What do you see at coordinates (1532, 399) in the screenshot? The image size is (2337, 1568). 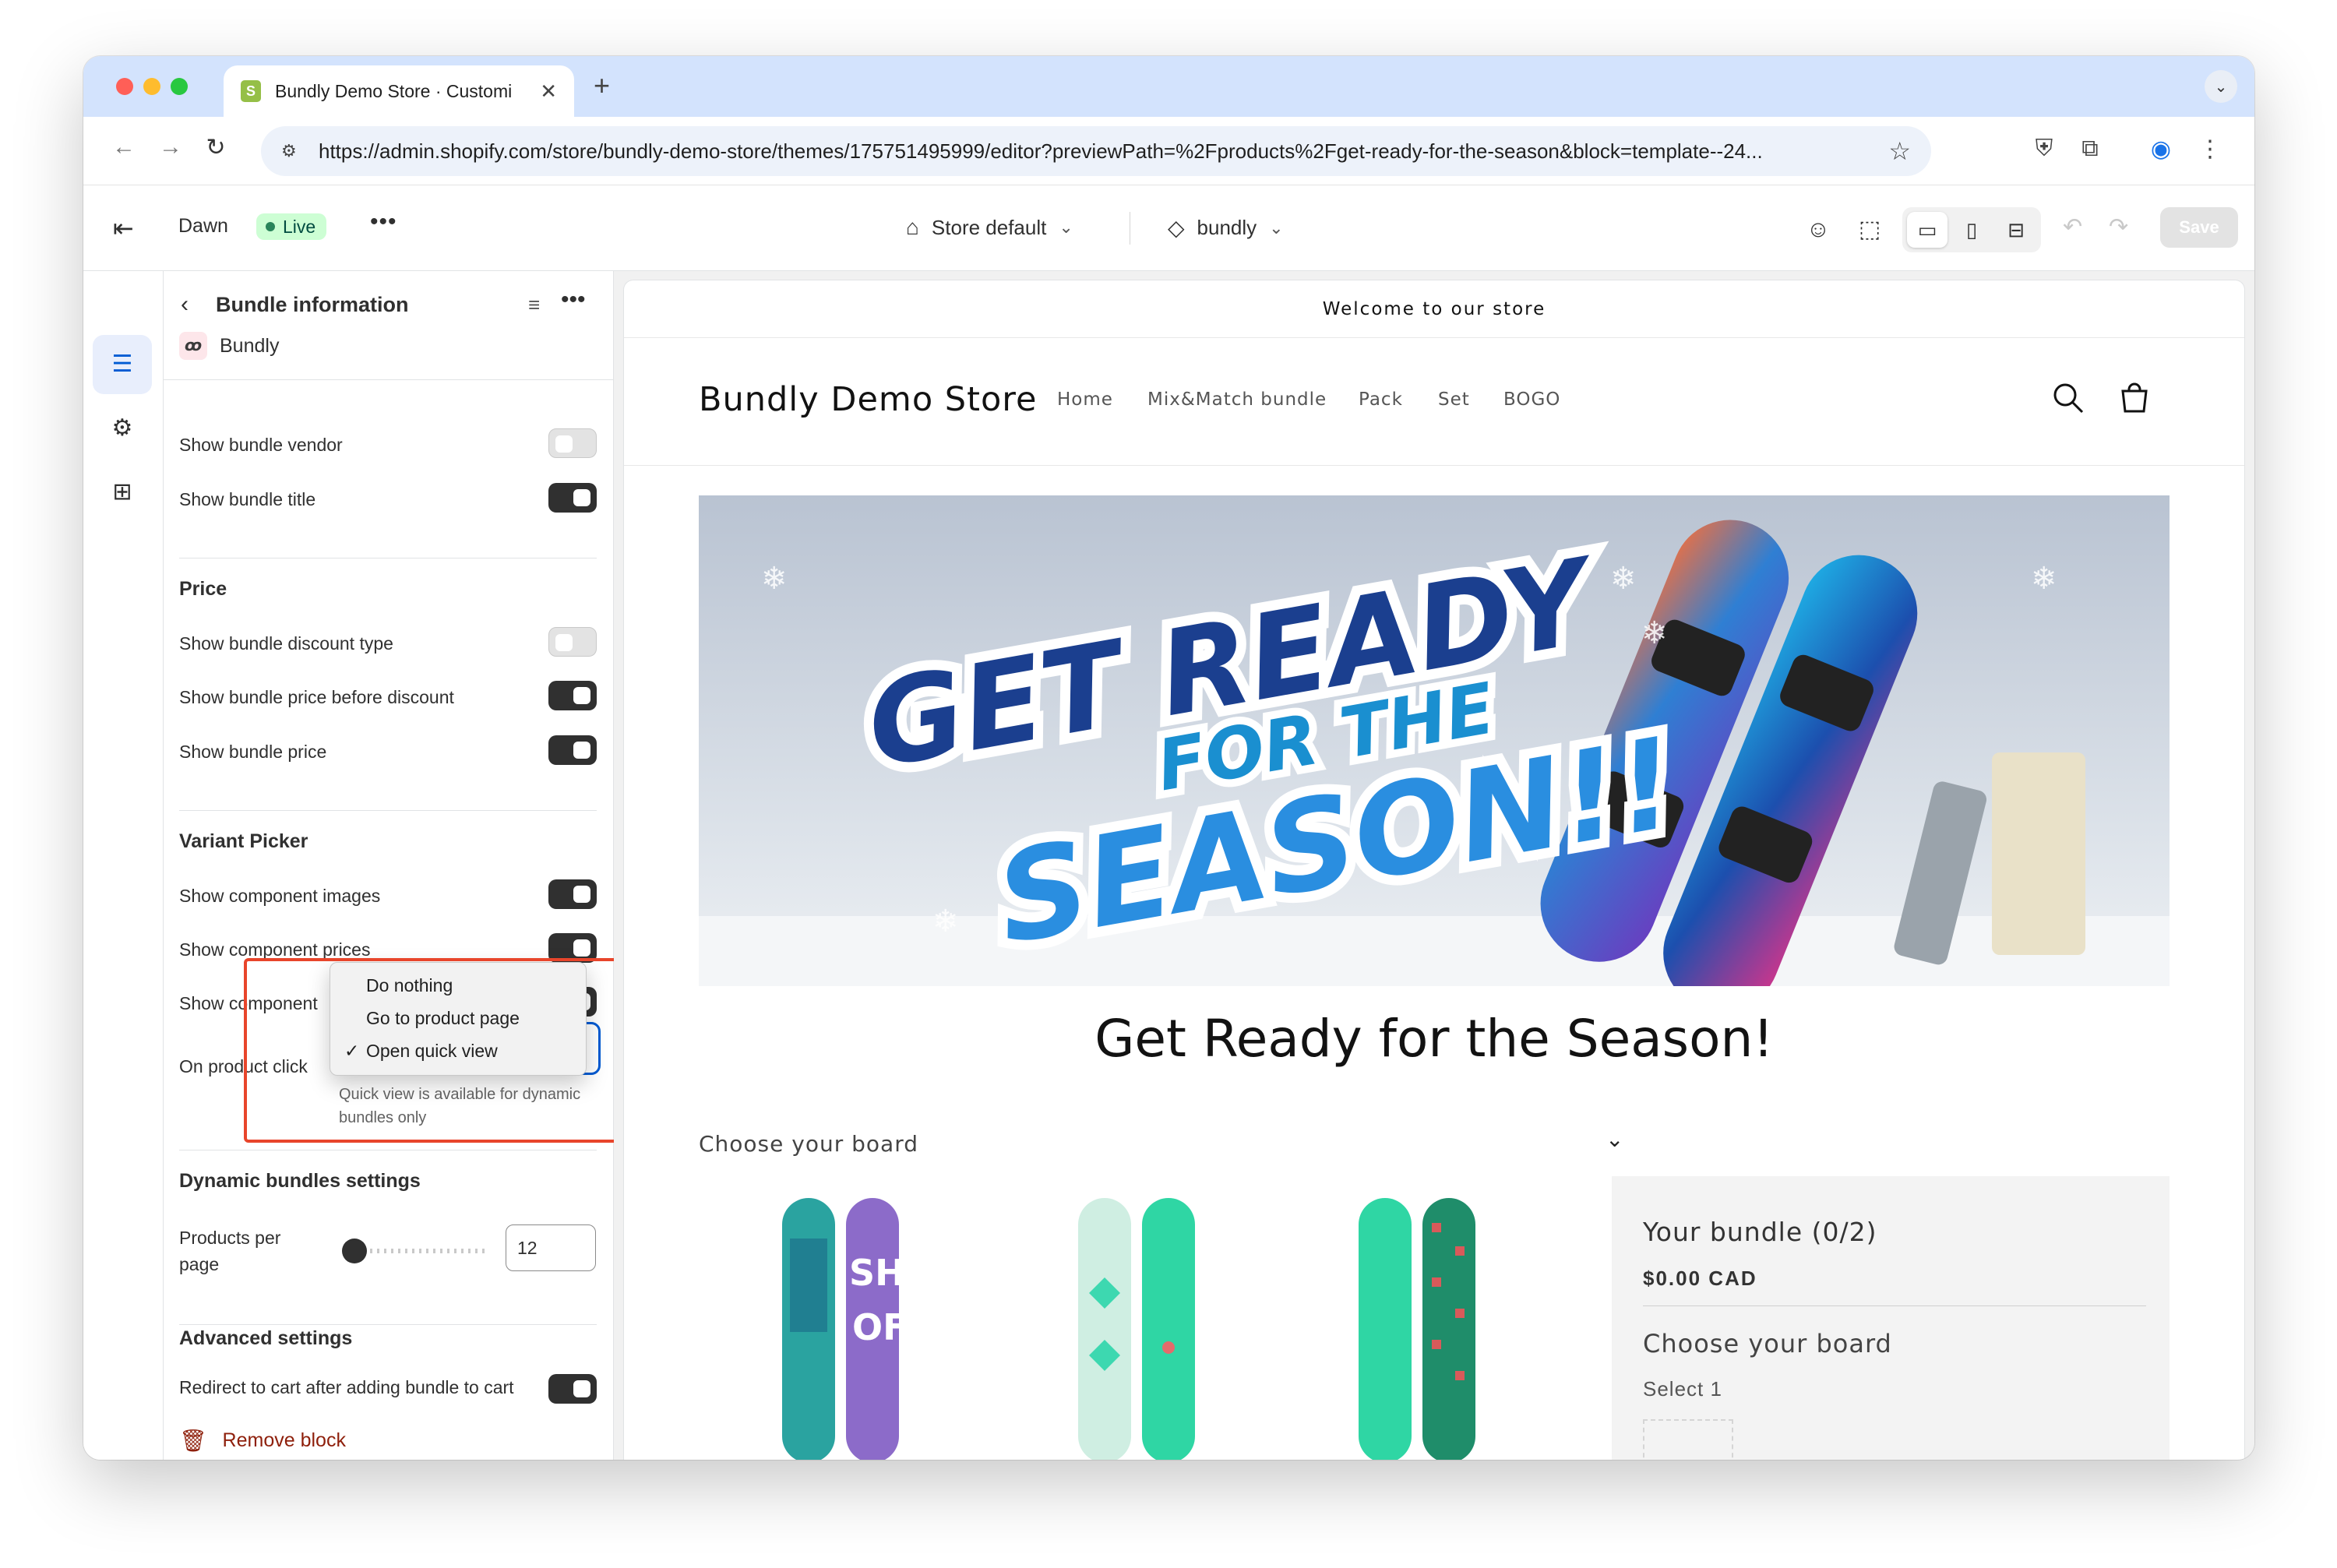 I see `nav-link-bogo: BOGO` at bounding box center [1532, 399].